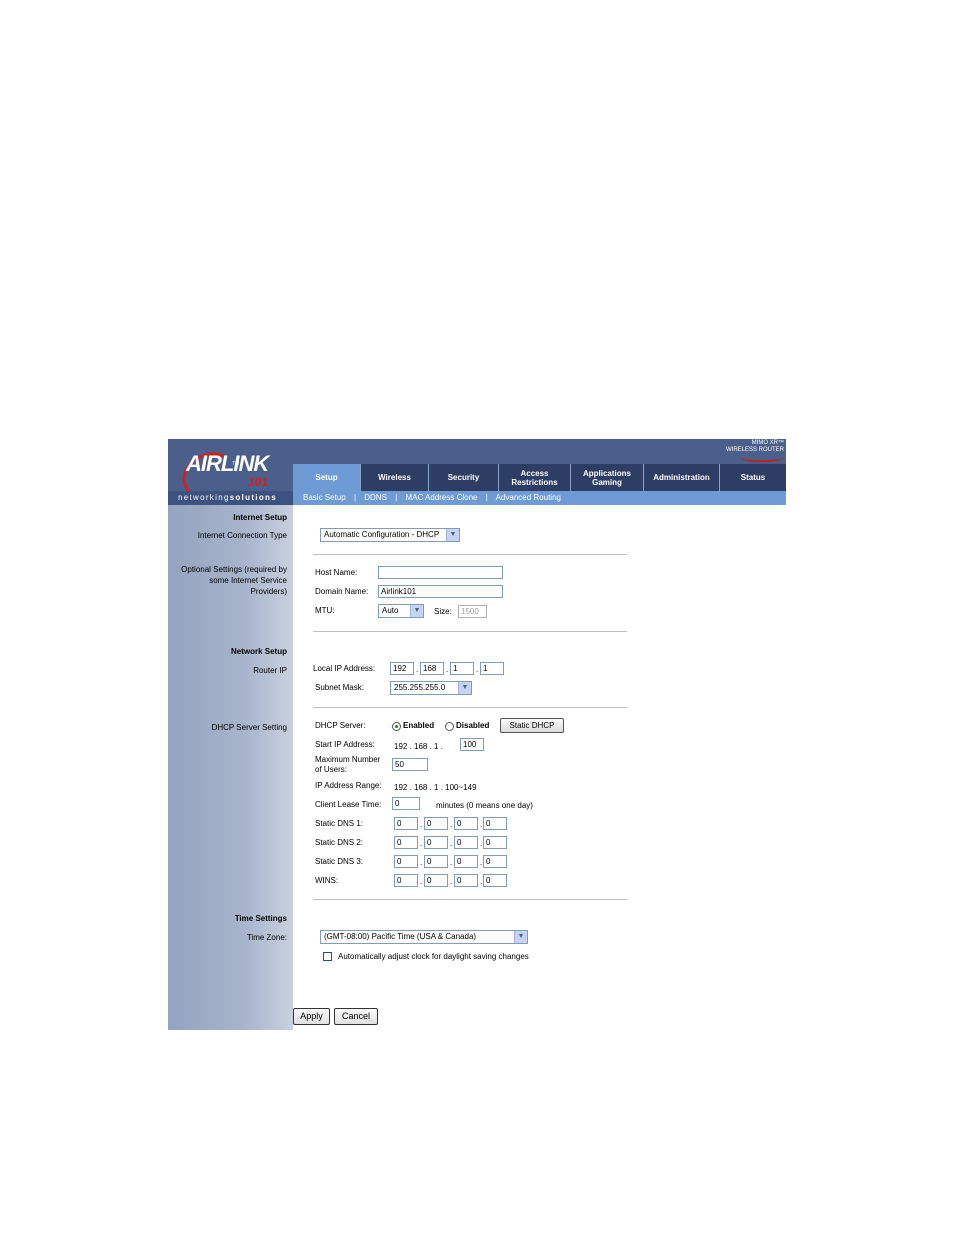 The height and width of the screenshot is (1235, 954). I want to click on mtu-select: Auto ▼, so click(401, 611).